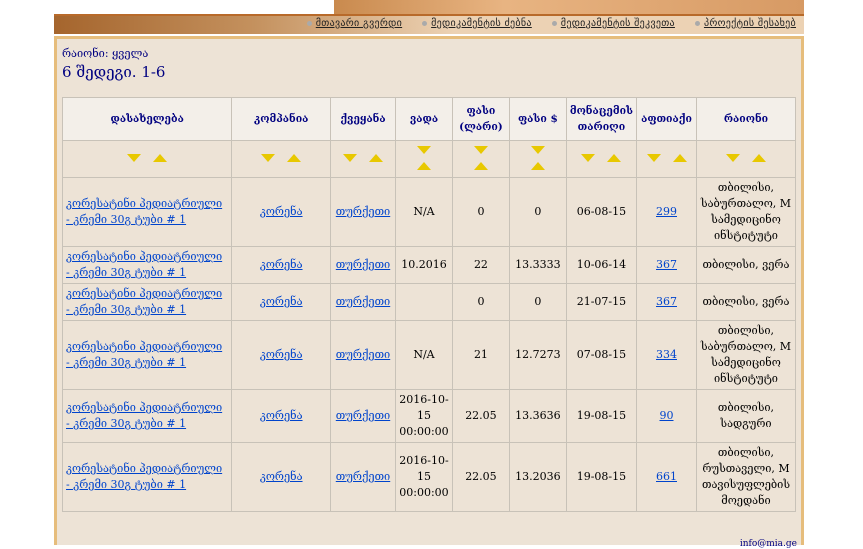 The height and width of the screenshot is (549, 863). What do you see at coordinates (114, 72) in the screenshot?
I see `results-count: 6 შედეგი. 1-6` at bounding box center [114, 72].